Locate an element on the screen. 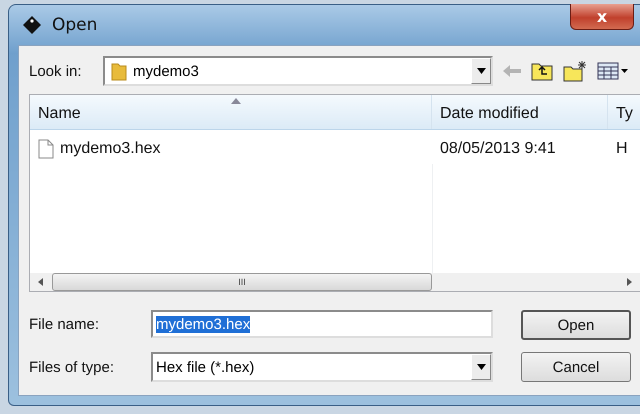 This screenshot has width=640, height=414. file-type-label: Files of type: is located at coordinates (72, 367).